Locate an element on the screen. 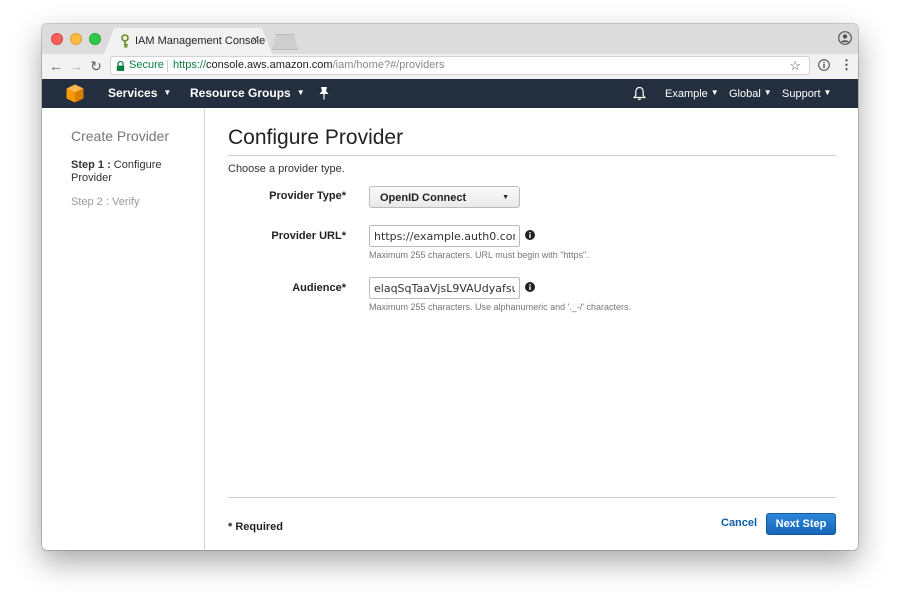 Image resolution: width=900 pixels, height=610 pixels. close-window-button is located at coordinates (57, 39).